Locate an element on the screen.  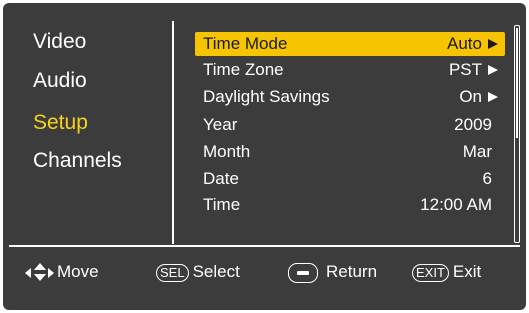
setting-row-time-zone: Time Zone PST is located at coordinates (350, 70).